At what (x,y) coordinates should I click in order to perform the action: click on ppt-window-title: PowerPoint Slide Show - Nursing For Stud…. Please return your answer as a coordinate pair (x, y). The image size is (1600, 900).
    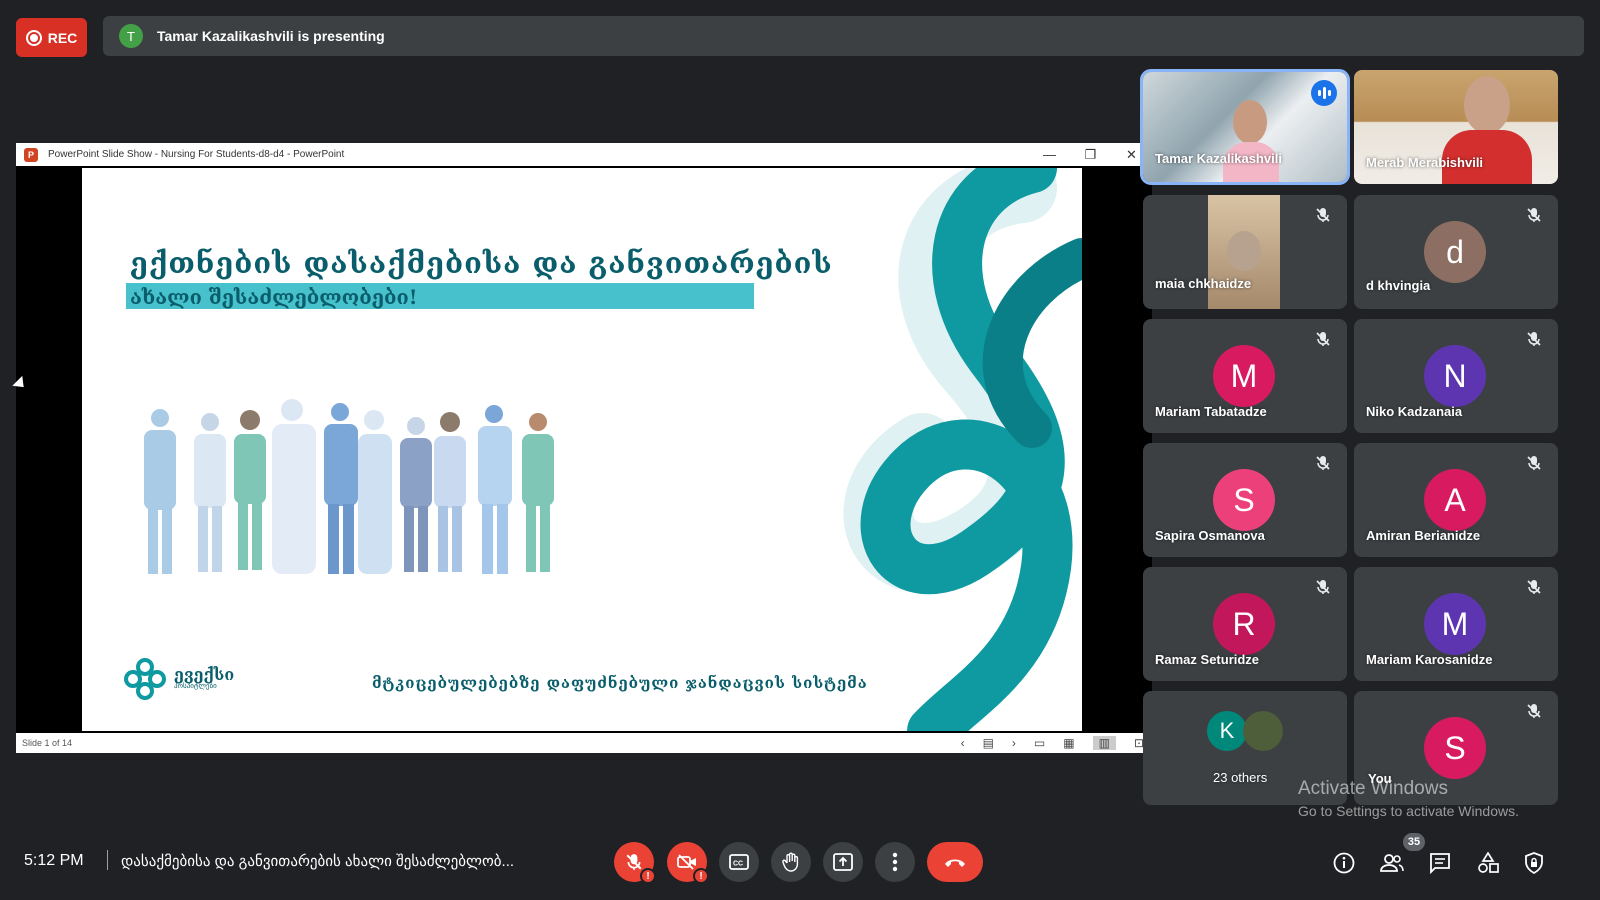
    Looking at the image, I should click on (196, 154).